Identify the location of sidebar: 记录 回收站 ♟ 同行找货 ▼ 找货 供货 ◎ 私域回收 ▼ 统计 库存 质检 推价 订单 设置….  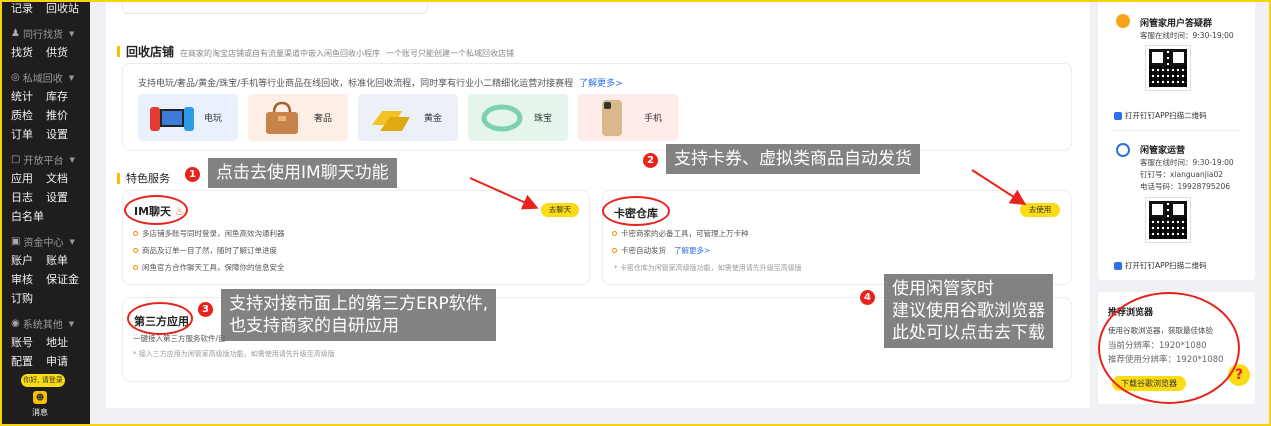
(46, 213).